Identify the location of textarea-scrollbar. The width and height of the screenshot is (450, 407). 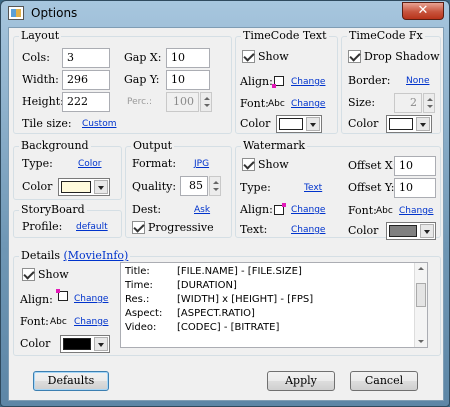
(420, 305).